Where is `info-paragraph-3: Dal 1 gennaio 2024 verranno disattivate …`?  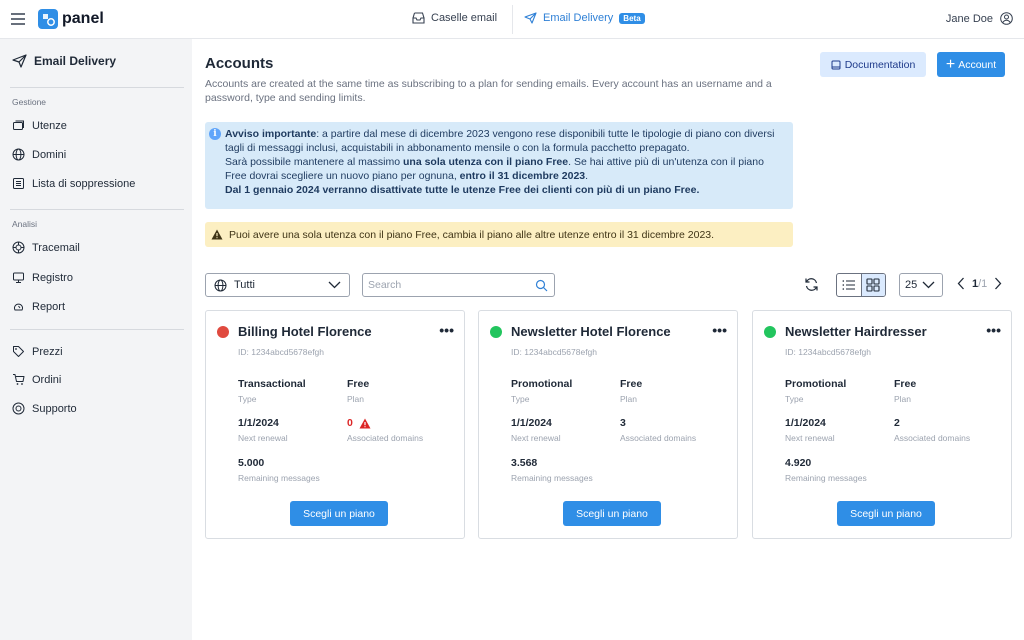 info-paragraph-3: Dal 1 gennaio 2024 verranno disattivate … is located at coordinates (462, 190).